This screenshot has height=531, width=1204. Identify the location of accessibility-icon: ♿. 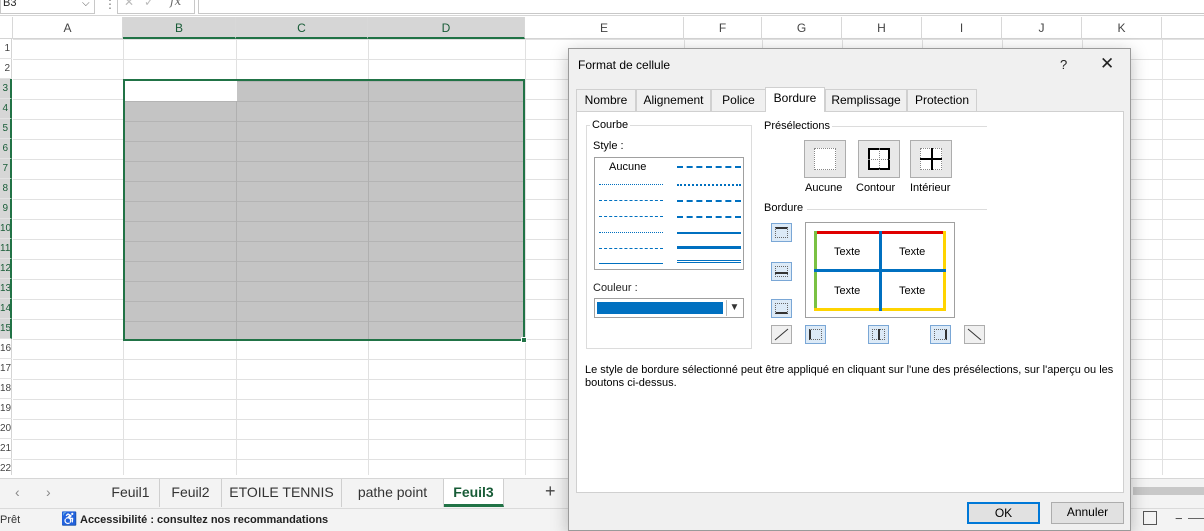
(69, 519).